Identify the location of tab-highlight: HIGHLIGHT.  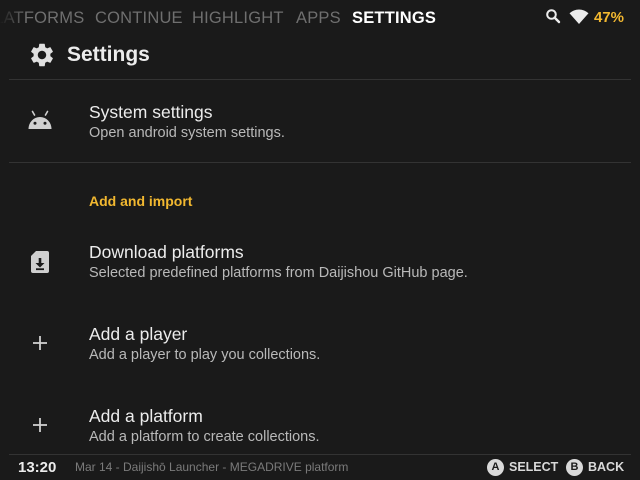
(238, 18).